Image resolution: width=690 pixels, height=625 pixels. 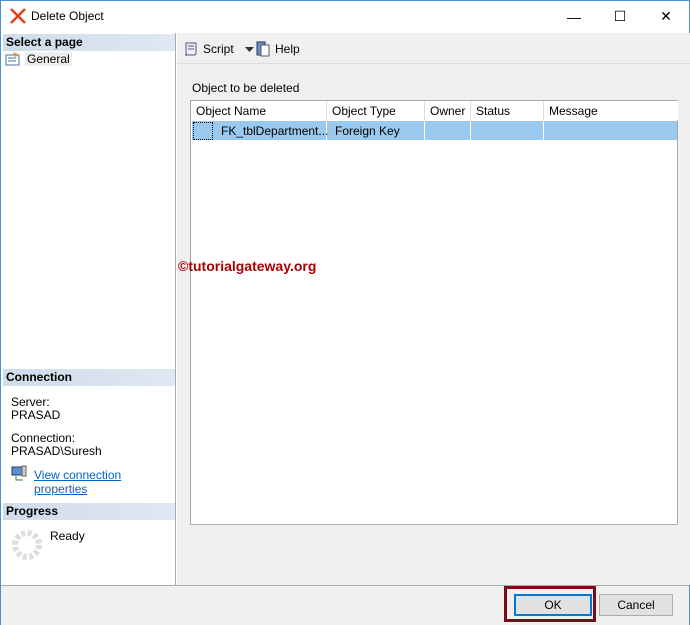 What do you see at coordinates (247, 266) in the screenshot?
I see `watermark: ©tutorialgateway.org` at bounding box center [247, 266].